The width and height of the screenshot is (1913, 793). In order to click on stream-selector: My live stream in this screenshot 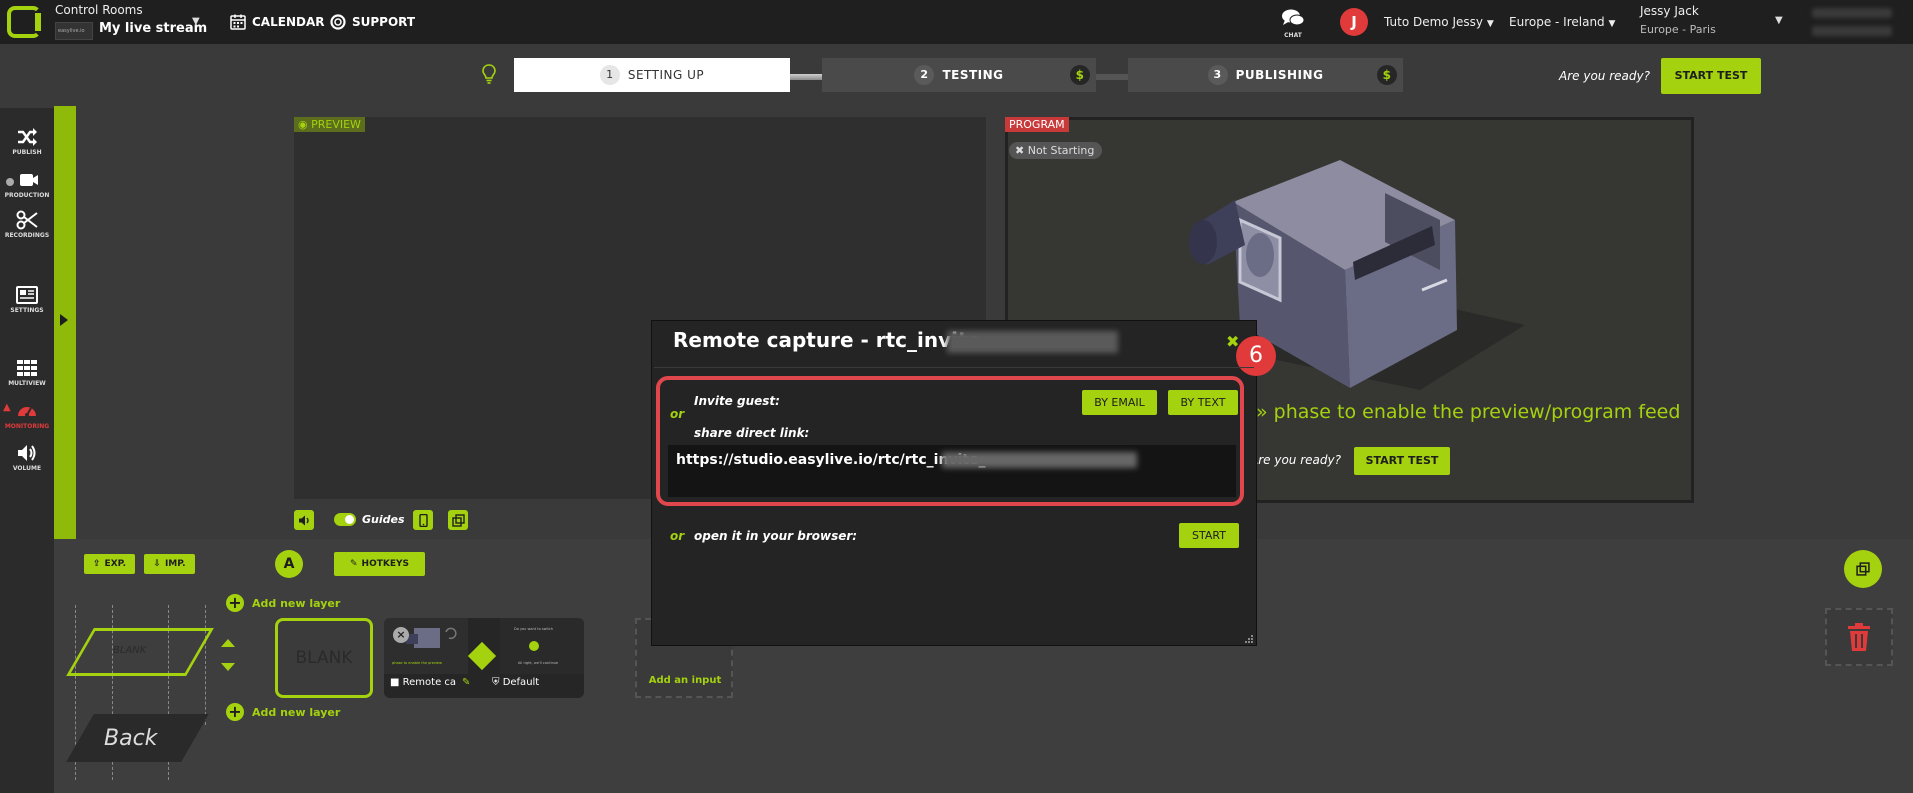, I will do `click(153, 28)`.